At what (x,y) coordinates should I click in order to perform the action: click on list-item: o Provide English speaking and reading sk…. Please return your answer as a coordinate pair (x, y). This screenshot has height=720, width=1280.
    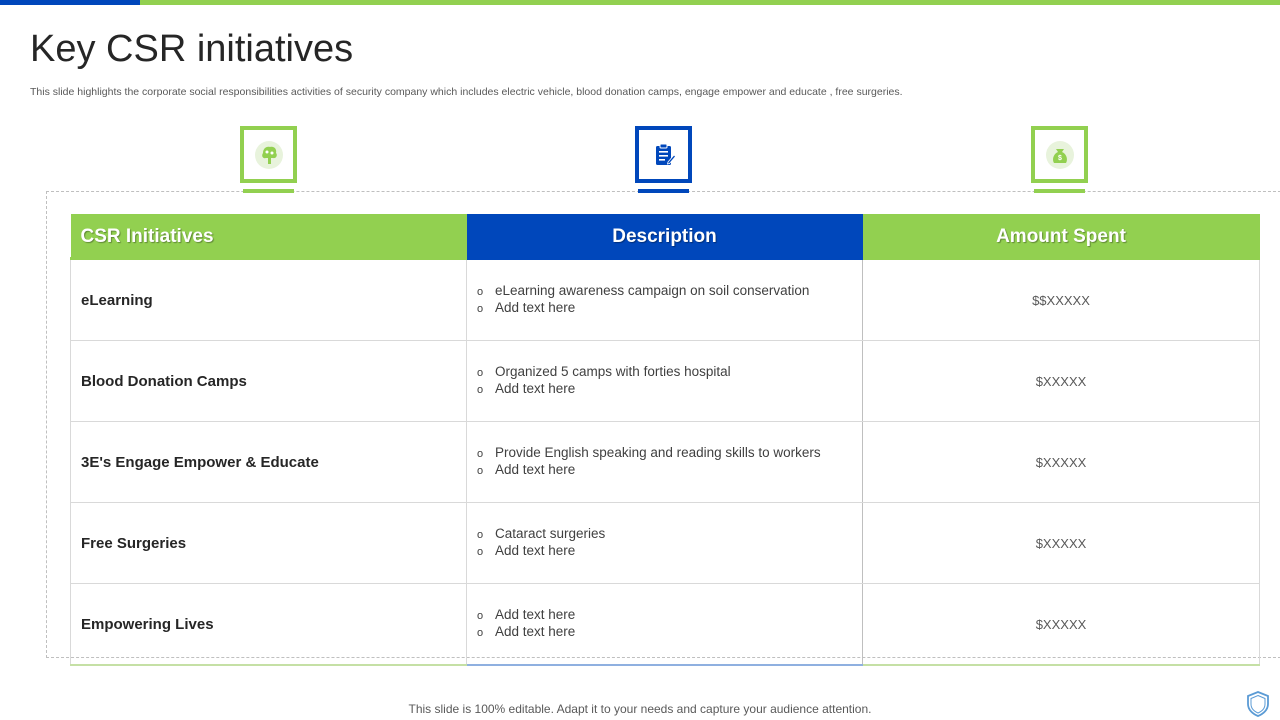
    Looking at the image, I should click on (669, 453).